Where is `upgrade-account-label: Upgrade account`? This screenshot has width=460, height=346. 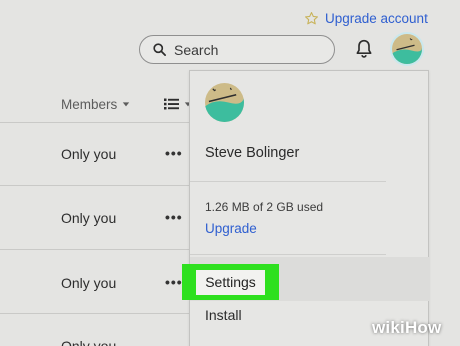 upgrade-account-label: Upgrade account is located at coordinates (376, 18).